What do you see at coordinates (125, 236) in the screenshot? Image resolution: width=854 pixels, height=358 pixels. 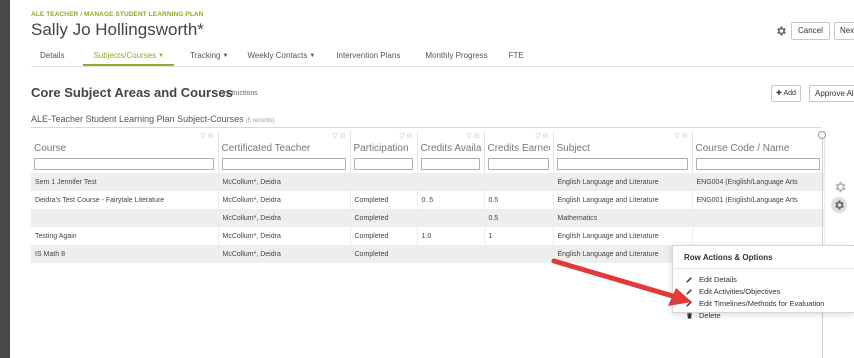 I see `table-cell: Testing Again` at bounding box center [125, 236].